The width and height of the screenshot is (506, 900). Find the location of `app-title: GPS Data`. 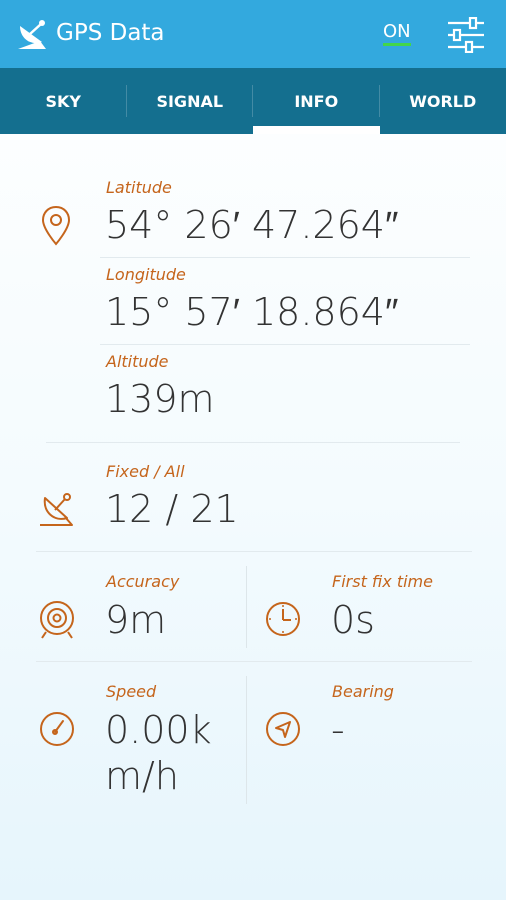

app-title: GPS Data is located at coordinates (110, 33).